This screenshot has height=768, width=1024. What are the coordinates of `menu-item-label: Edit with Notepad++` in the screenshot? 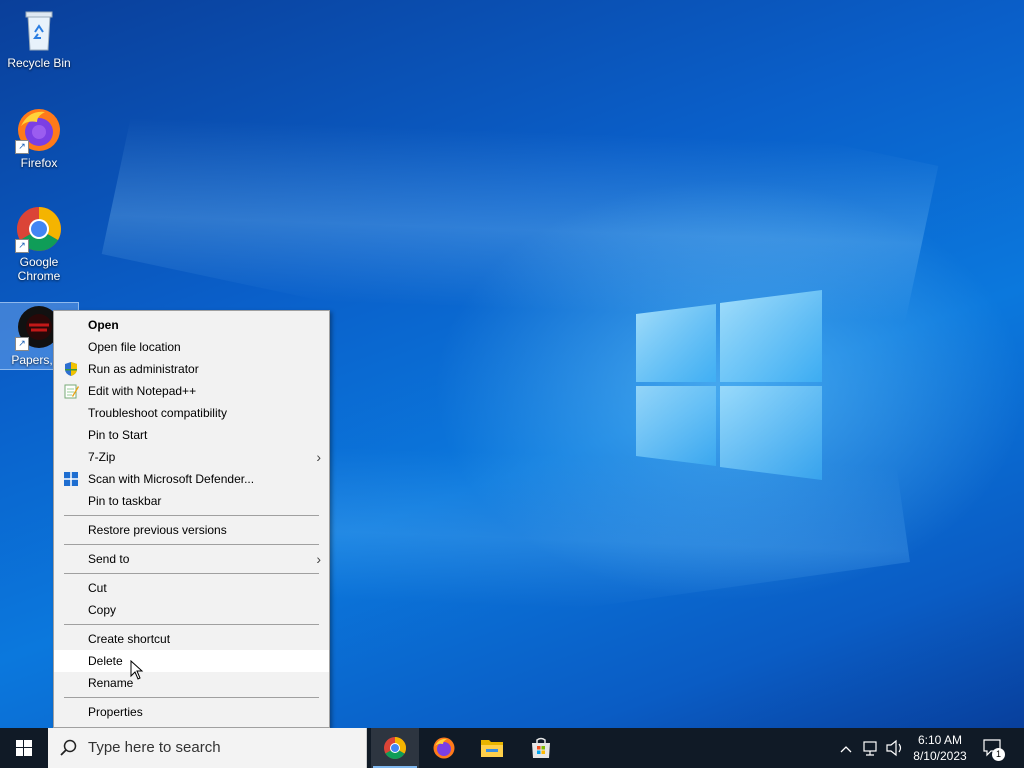 It's located at (142, 391).